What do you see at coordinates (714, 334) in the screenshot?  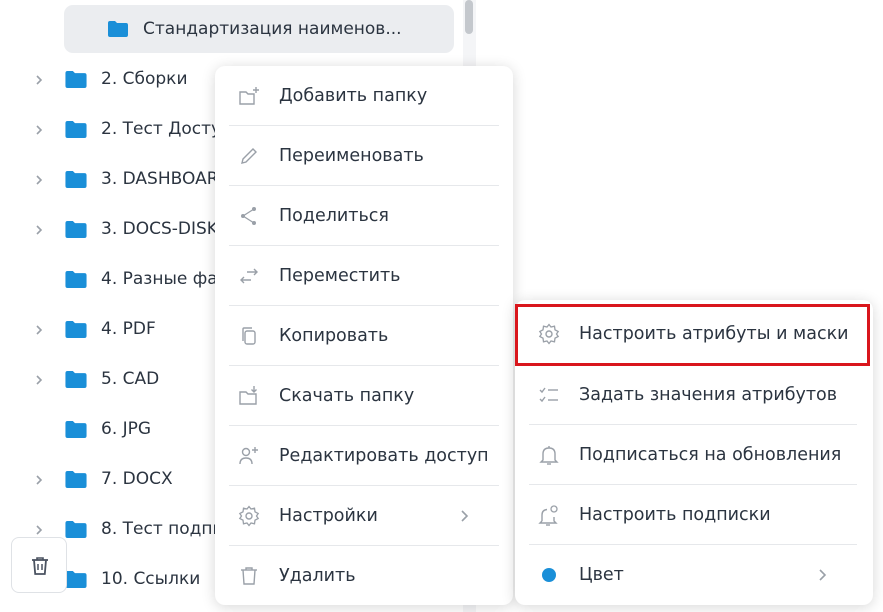 I see `submenu-item-label: Настроить атрибуты и маски` at bounding box center [714, 334].